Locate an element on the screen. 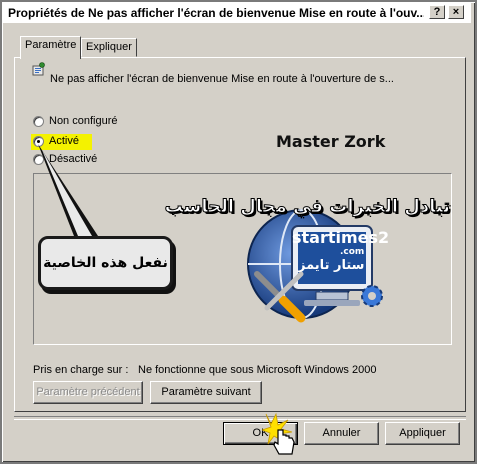  callout-text: نفعل هذه الخاصية is located at coordinates (105, 263).